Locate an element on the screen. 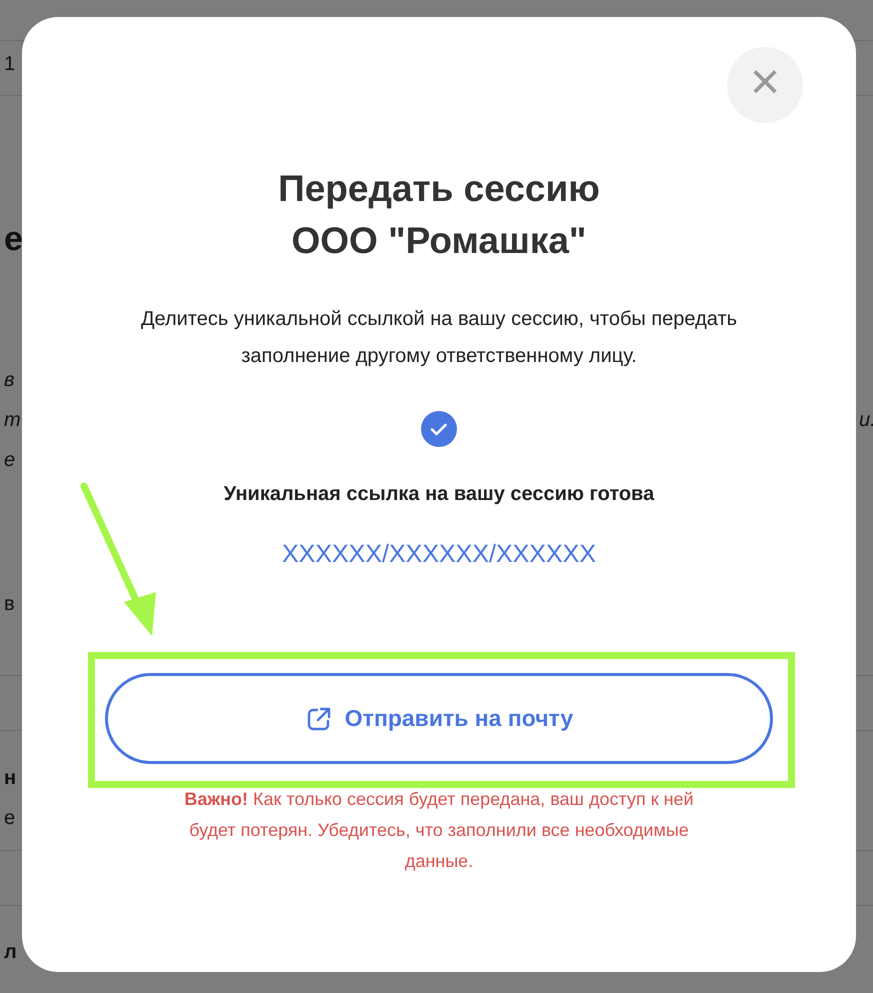 Image resolution: width=873 pixels, height=993 pixels. background-text: л is located at coordinates (10, 952).